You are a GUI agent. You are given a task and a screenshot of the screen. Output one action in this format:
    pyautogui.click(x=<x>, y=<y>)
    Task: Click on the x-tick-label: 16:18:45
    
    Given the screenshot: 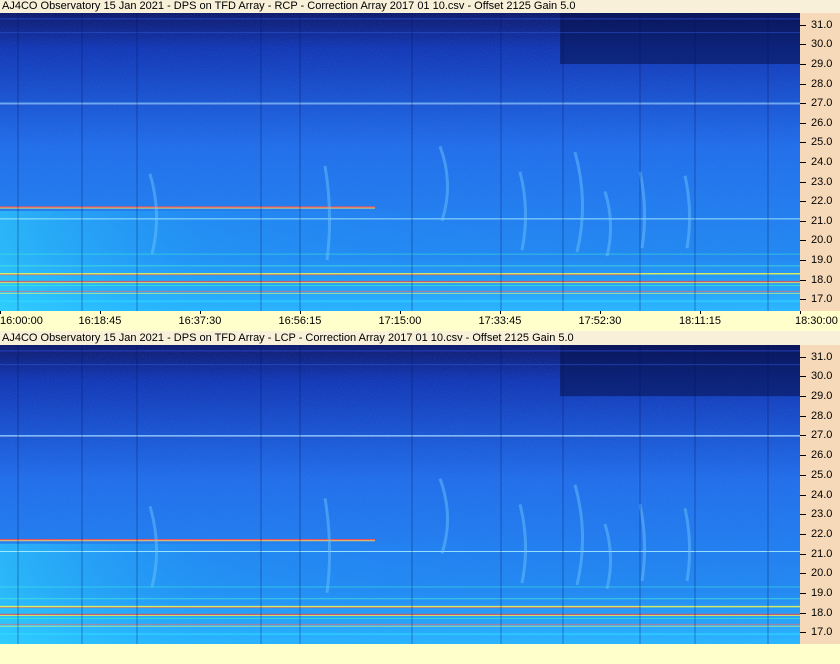 What is the action you would take?
    pyautogui.click(x=100, y=321)
    